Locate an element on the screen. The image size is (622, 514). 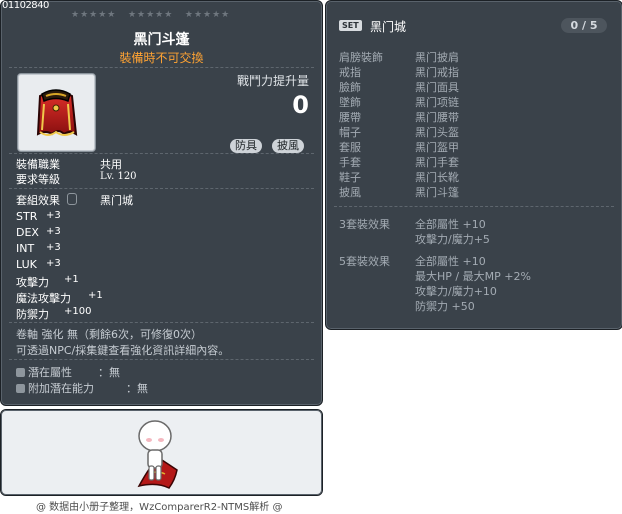
set-part-slot: 帽子 is located at coordinates (350, 132).